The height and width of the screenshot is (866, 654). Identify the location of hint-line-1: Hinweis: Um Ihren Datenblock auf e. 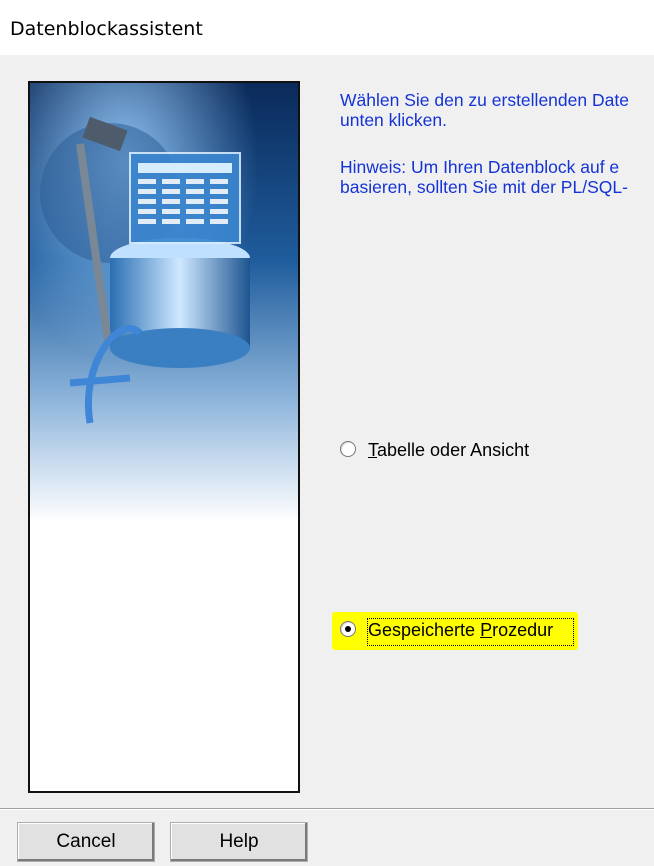
(480, 167).